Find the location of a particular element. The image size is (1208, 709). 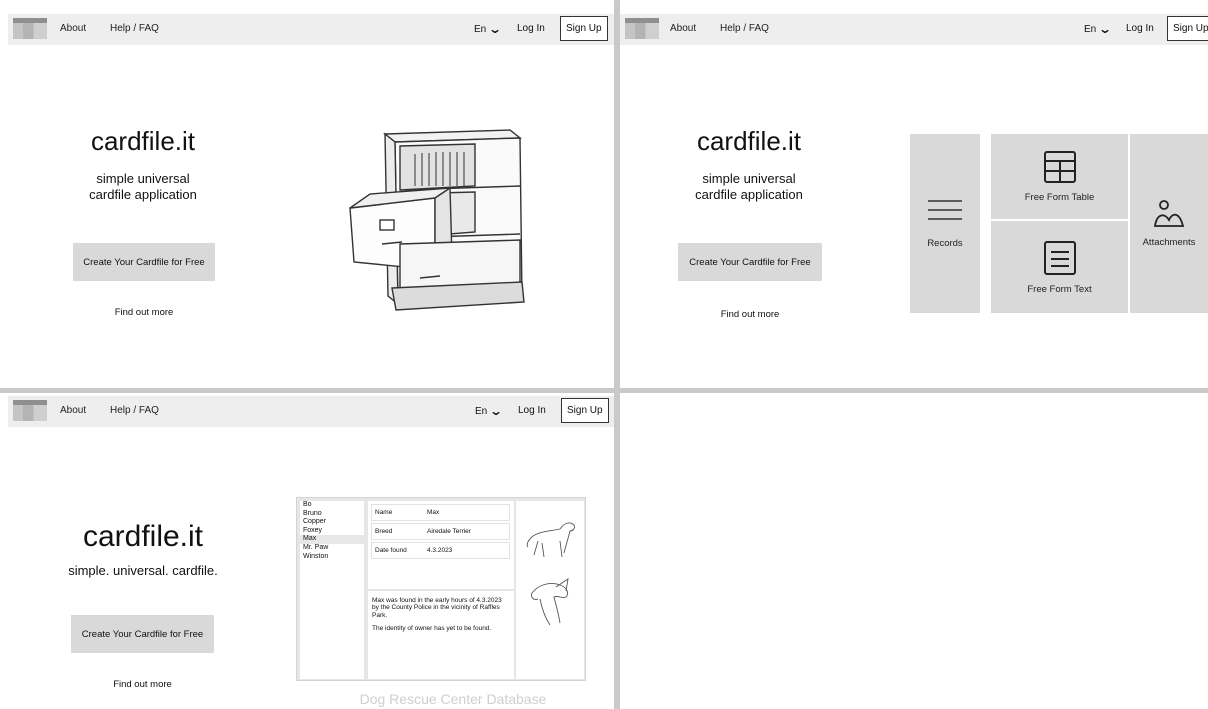

record-field-value: Airedale Terrier is located at coordinates (449, 531).